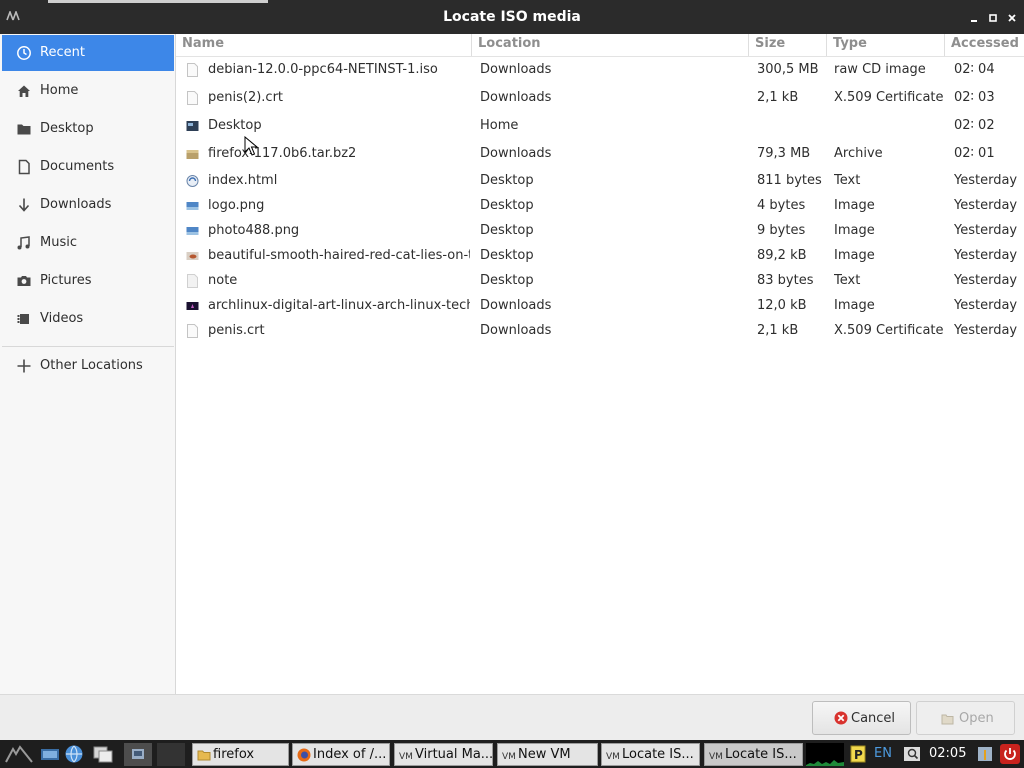 This screenshot has height=768, width=1024. Describe the element at coordinates (88, 281) in the screenshot. I see `sidebar-item-pictures: Pictures` at that location.